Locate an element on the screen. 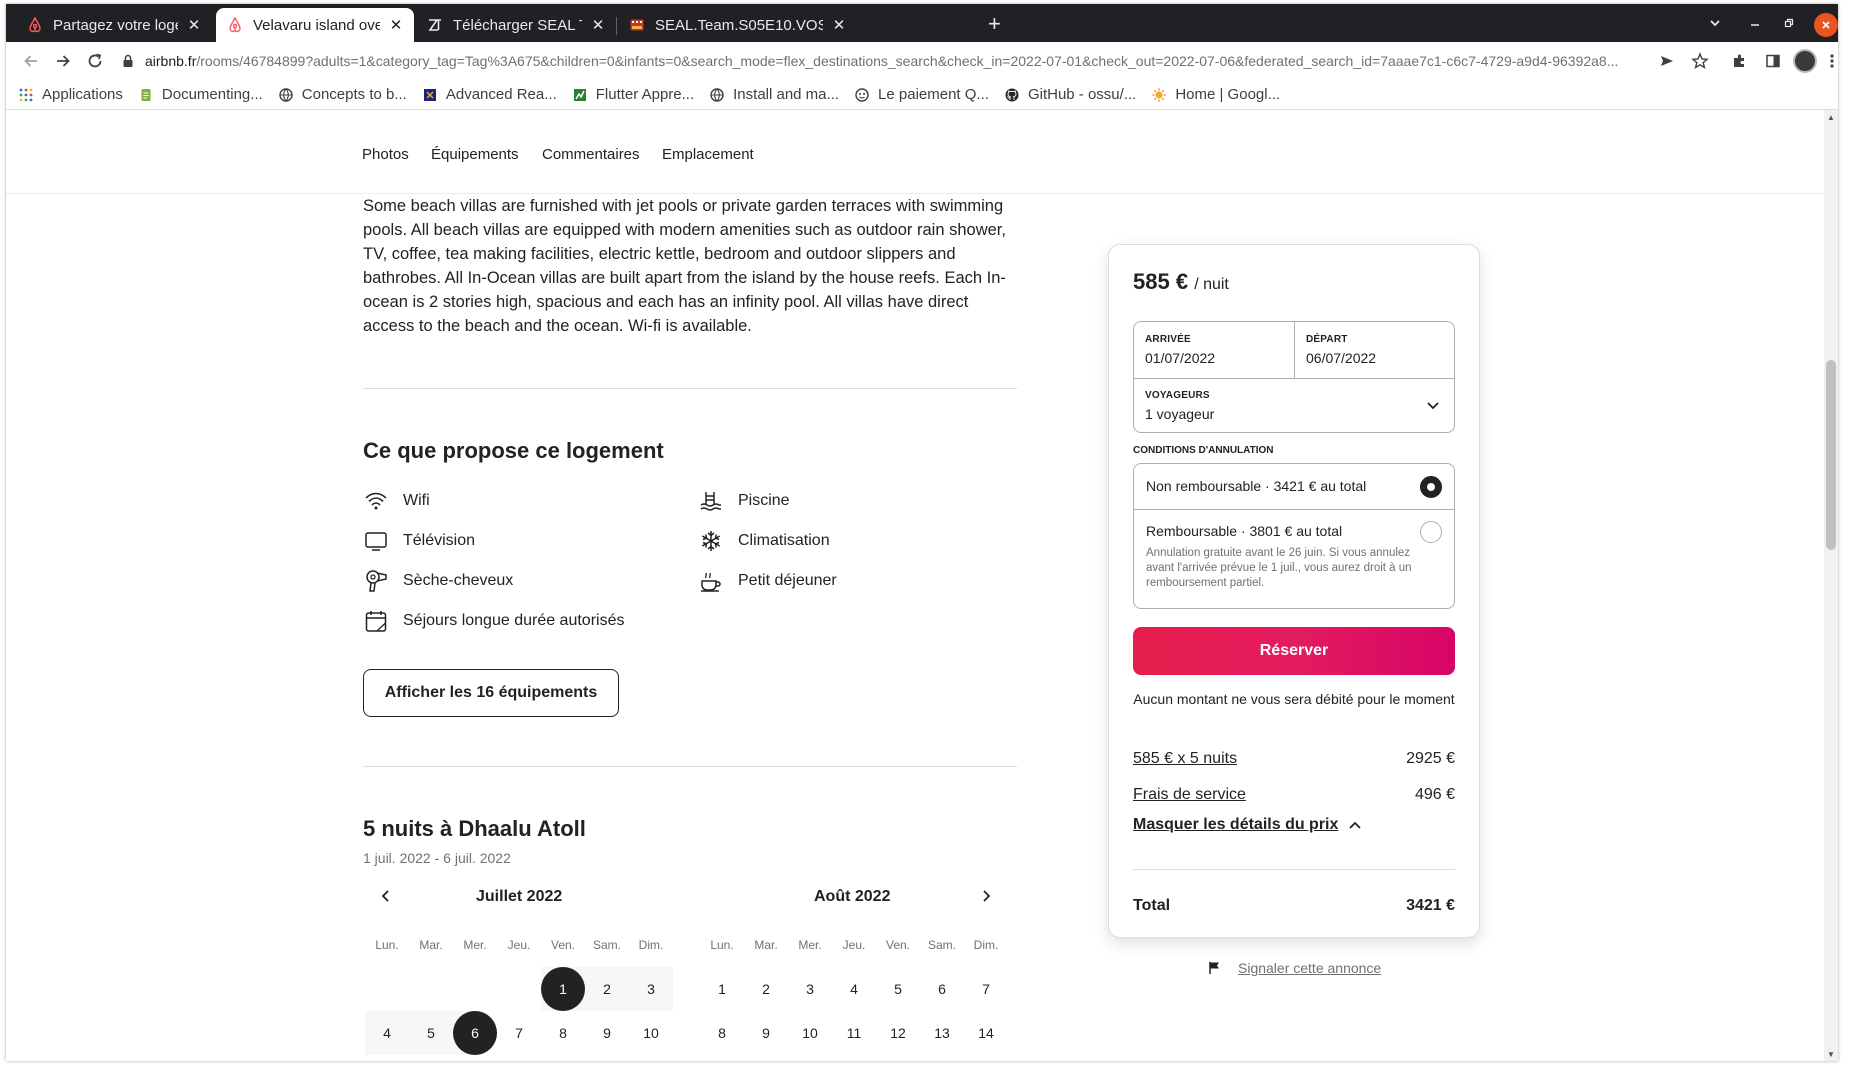 Image resolution: width=1862 pixels, height=1067 pixels. tv-icon is located at coordinates (376, 541).